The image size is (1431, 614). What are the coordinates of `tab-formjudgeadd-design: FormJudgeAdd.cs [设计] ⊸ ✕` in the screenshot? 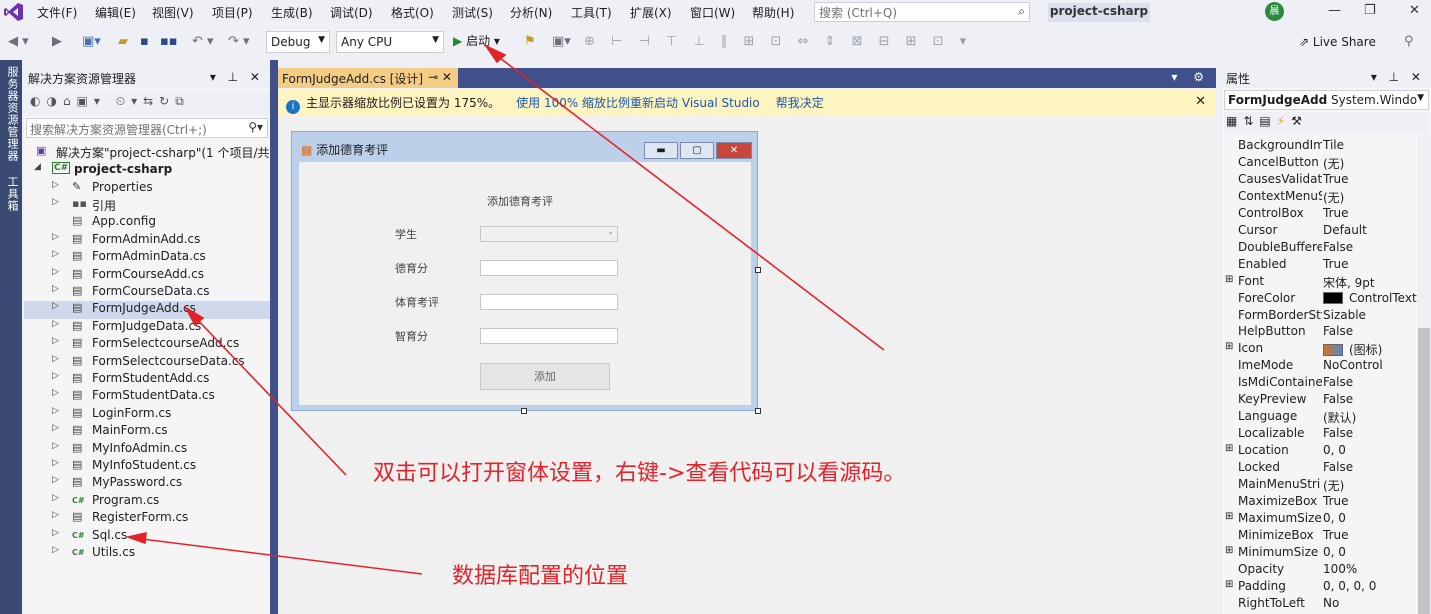 It's located at (368, 78).